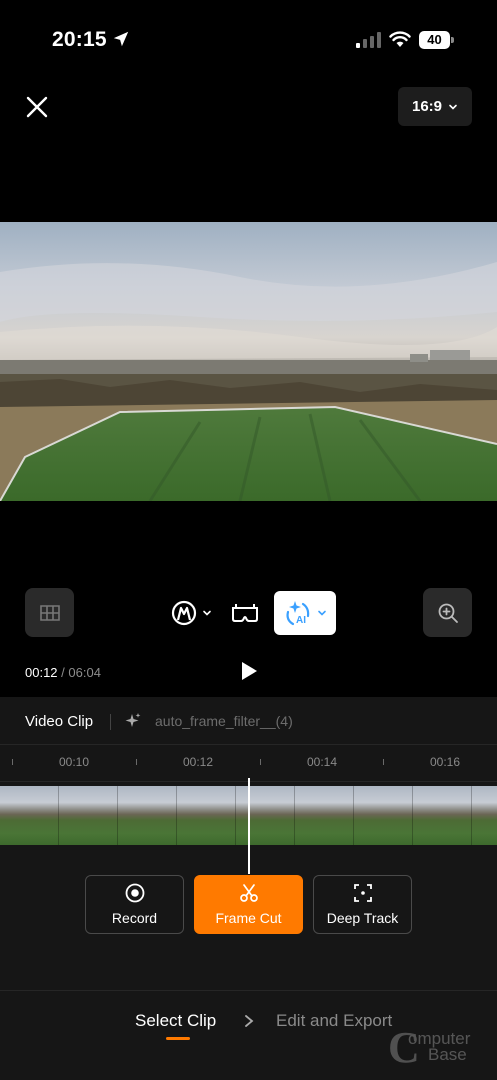 This screenshot has height=1080, width=497. I want to click on ai-label: AI, so click(301, 620).